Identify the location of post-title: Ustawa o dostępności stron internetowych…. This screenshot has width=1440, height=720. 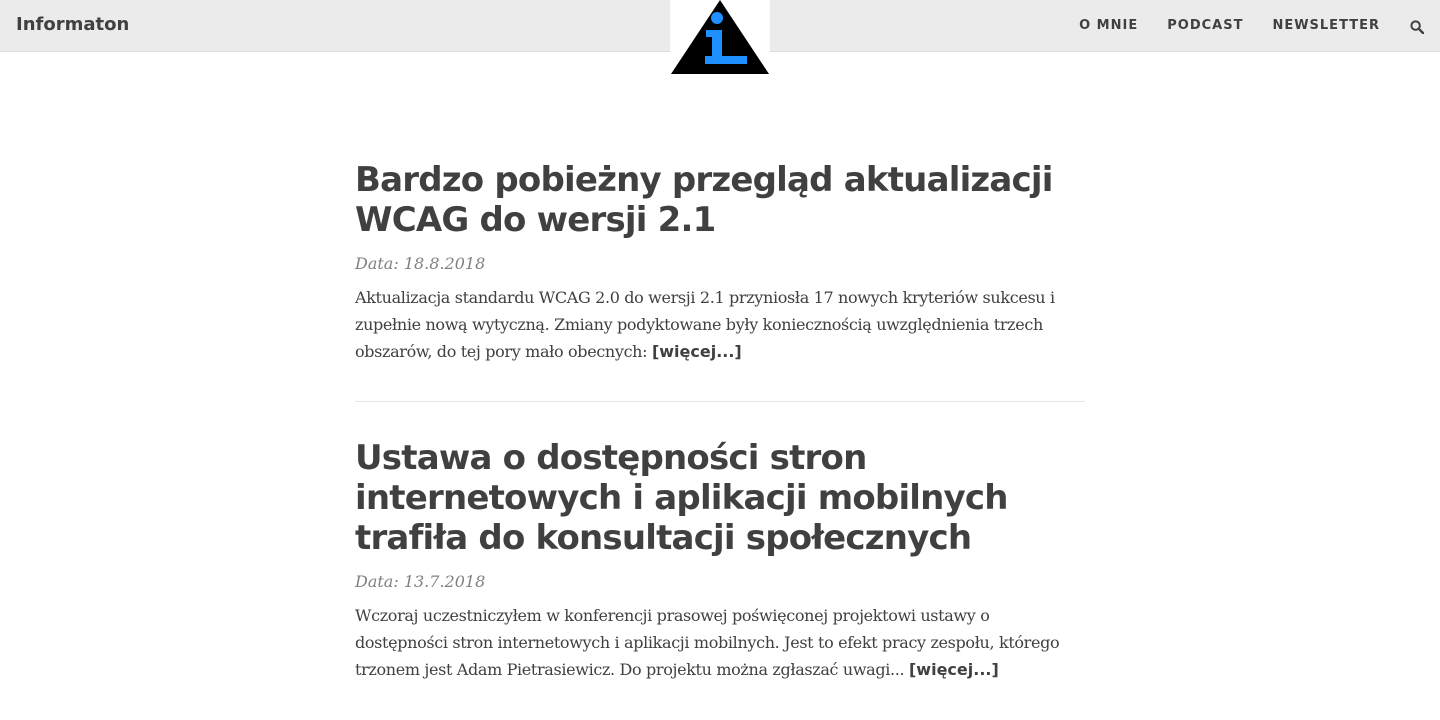
(720, 498).